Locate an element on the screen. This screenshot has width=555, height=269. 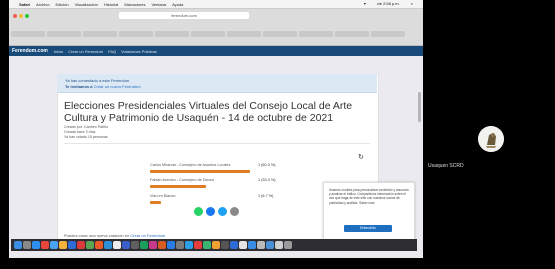
notice-invite-text: Te invitamos a is located at coordinates (79, 86).